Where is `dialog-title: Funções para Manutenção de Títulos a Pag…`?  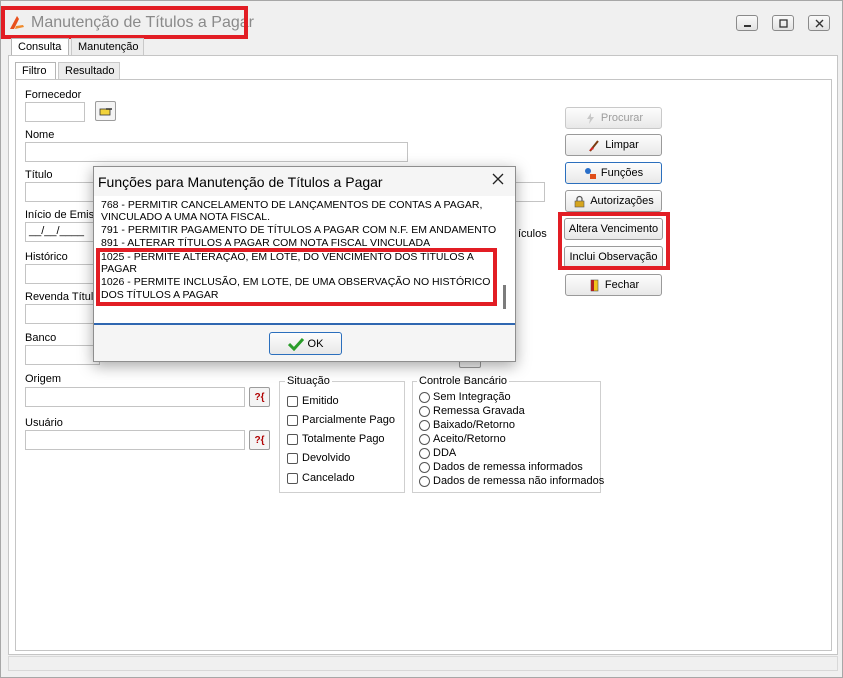 dialog-title: Funções para Manutenção de Títulos a Pag… is located at coordinates (240, 182).